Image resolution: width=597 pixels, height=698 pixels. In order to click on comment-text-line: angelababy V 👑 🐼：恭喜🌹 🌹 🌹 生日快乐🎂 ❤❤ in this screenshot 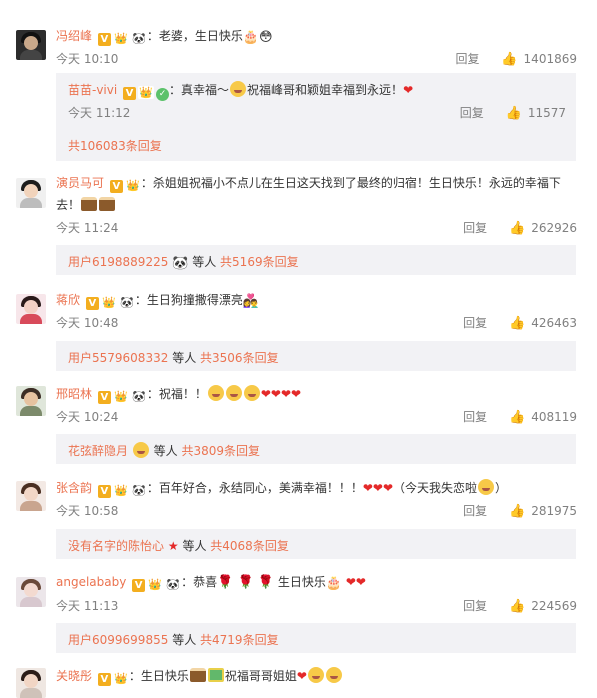, I will do `click(317, 583)`.